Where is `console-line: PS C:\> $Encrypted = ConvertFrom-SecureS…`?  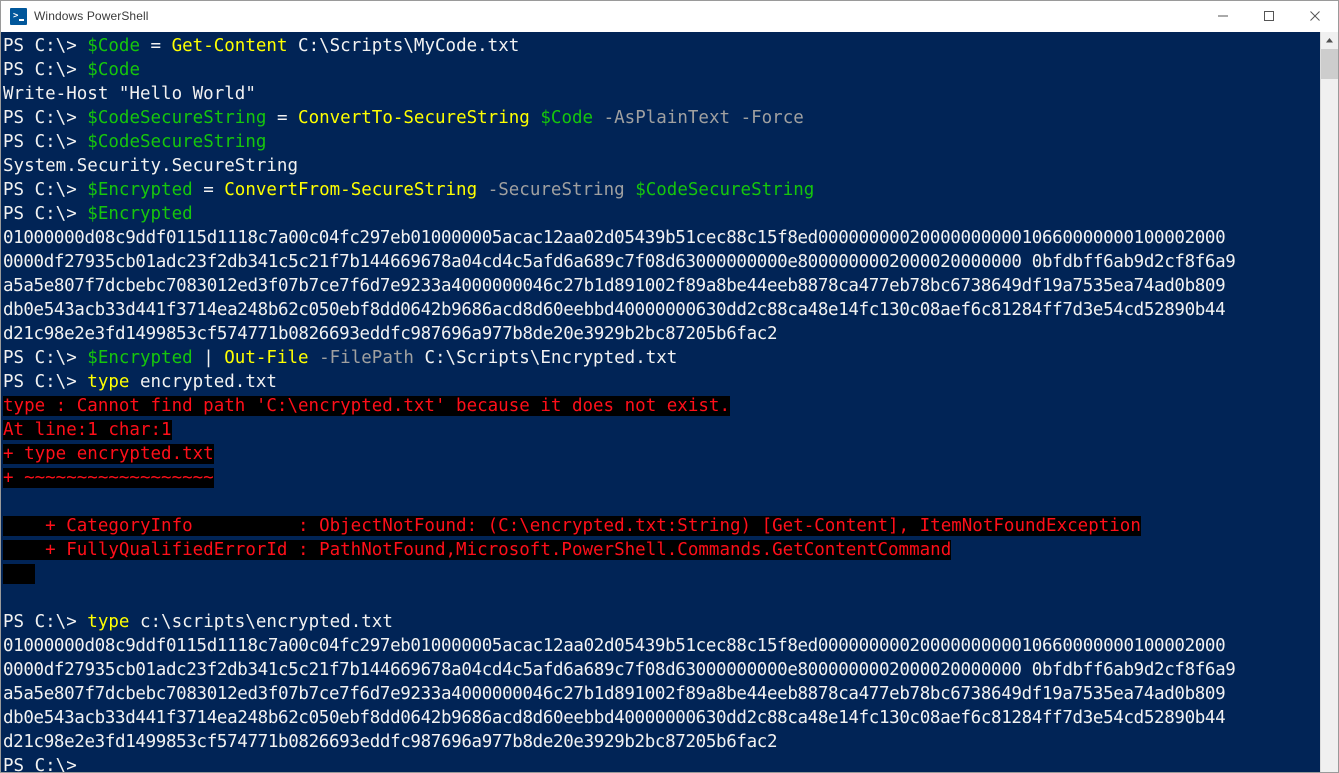 console-line: PS C:\> $Encrypted = ConvertFrom-SecureS… is located at coordinates (660, 190).